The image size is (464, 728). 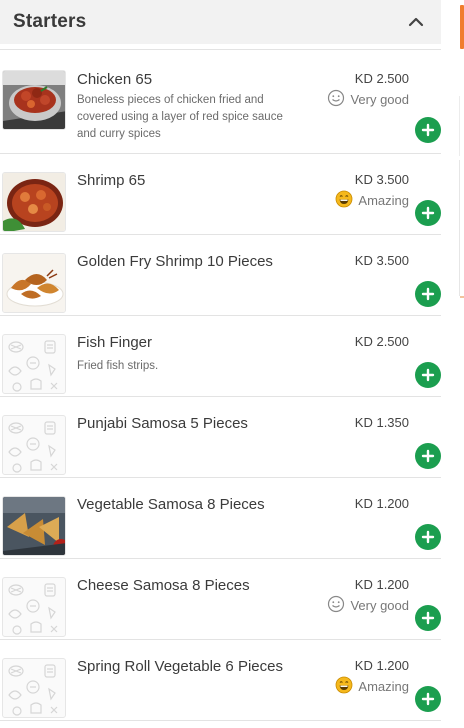 What do you see at coordinates (220, 194) in the screenshot?
I see `menu-item: Shrimp 65 KD 3.500 Amazing` at bounding box center [220, 194].